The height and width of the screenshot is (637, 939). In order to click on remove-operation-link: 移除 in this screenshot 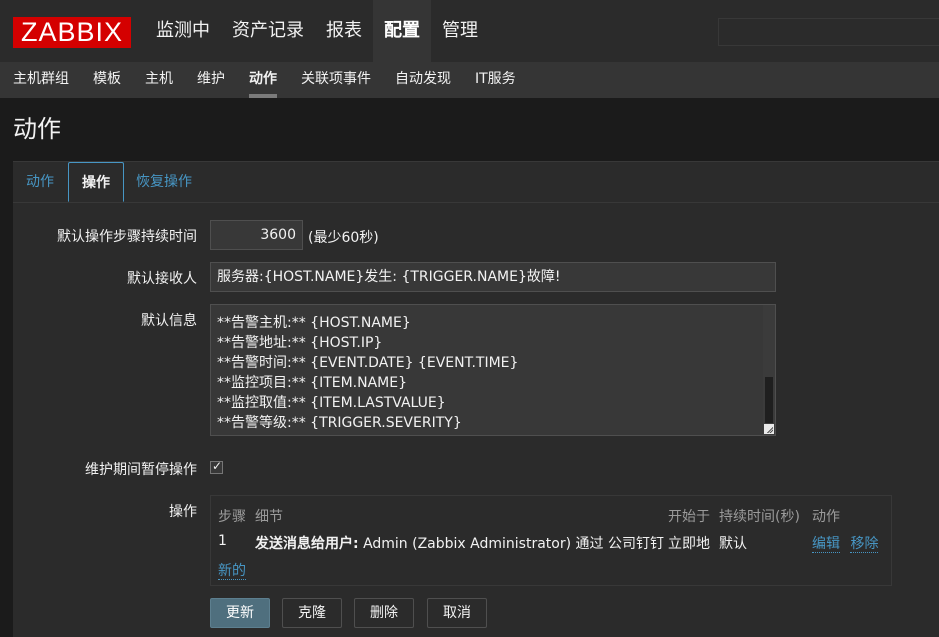, I will do `click(864, 544)`.